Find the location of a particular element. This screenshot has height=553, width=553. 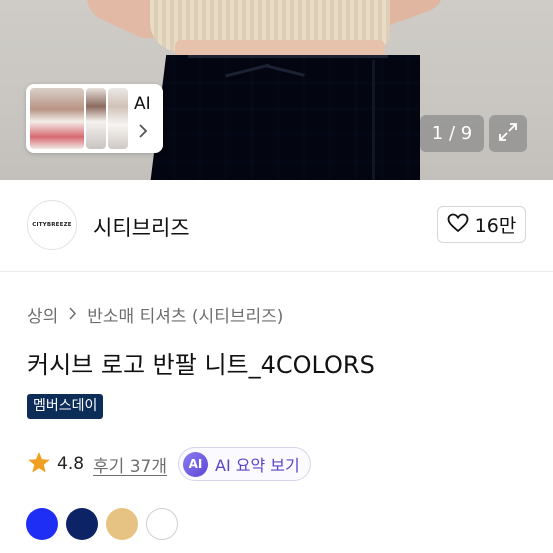

ai-summary-button: AI AI 요약 보기 is located at coordinates (244, 464).